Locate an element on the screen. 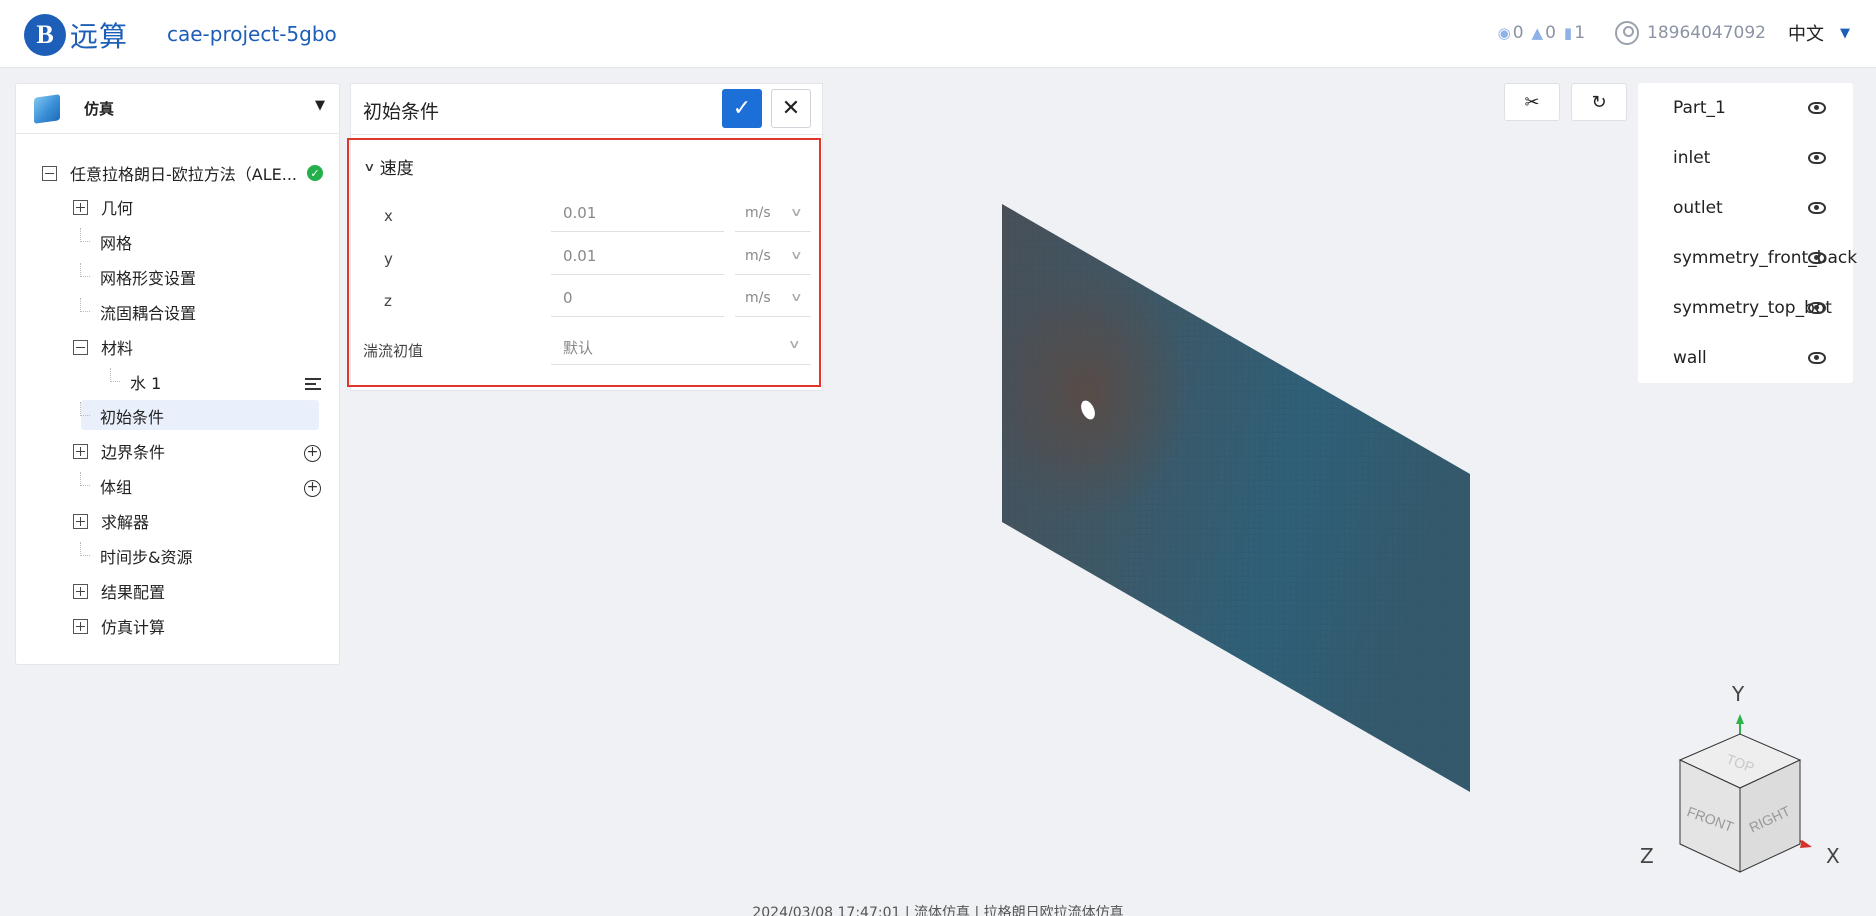  clip-tool-button: ✂ is located at coordinates (1532, 102).